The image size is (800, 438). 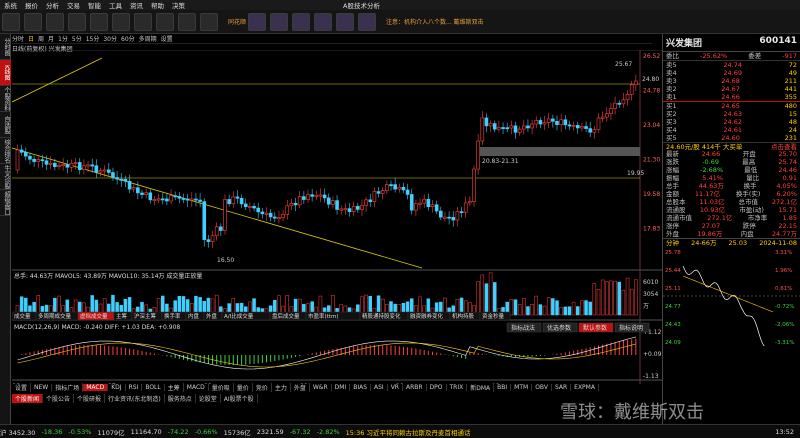 I want to click on indicator-button: ASI, so click(x=379, y=387).